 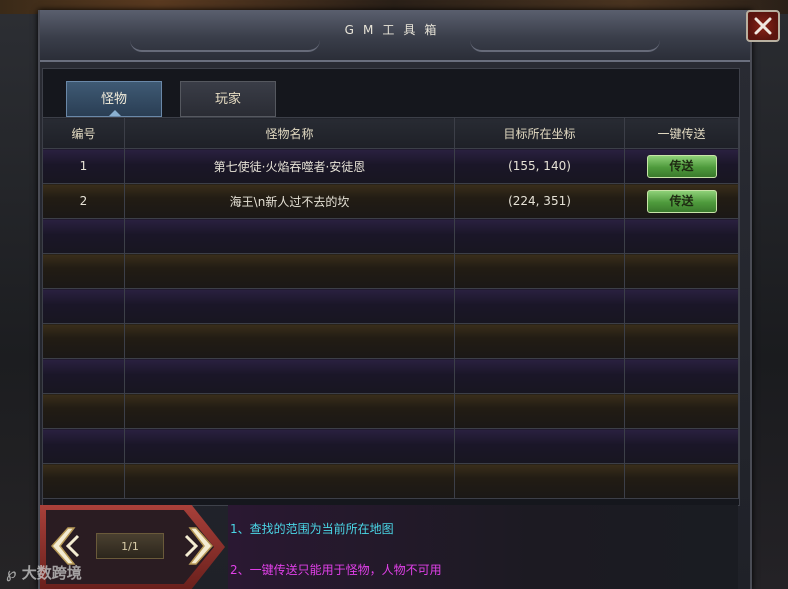 I want to click on table-row: 2 海王\n新人过不去的坎 (224, 351) 传送, so click(x=390, y=201).